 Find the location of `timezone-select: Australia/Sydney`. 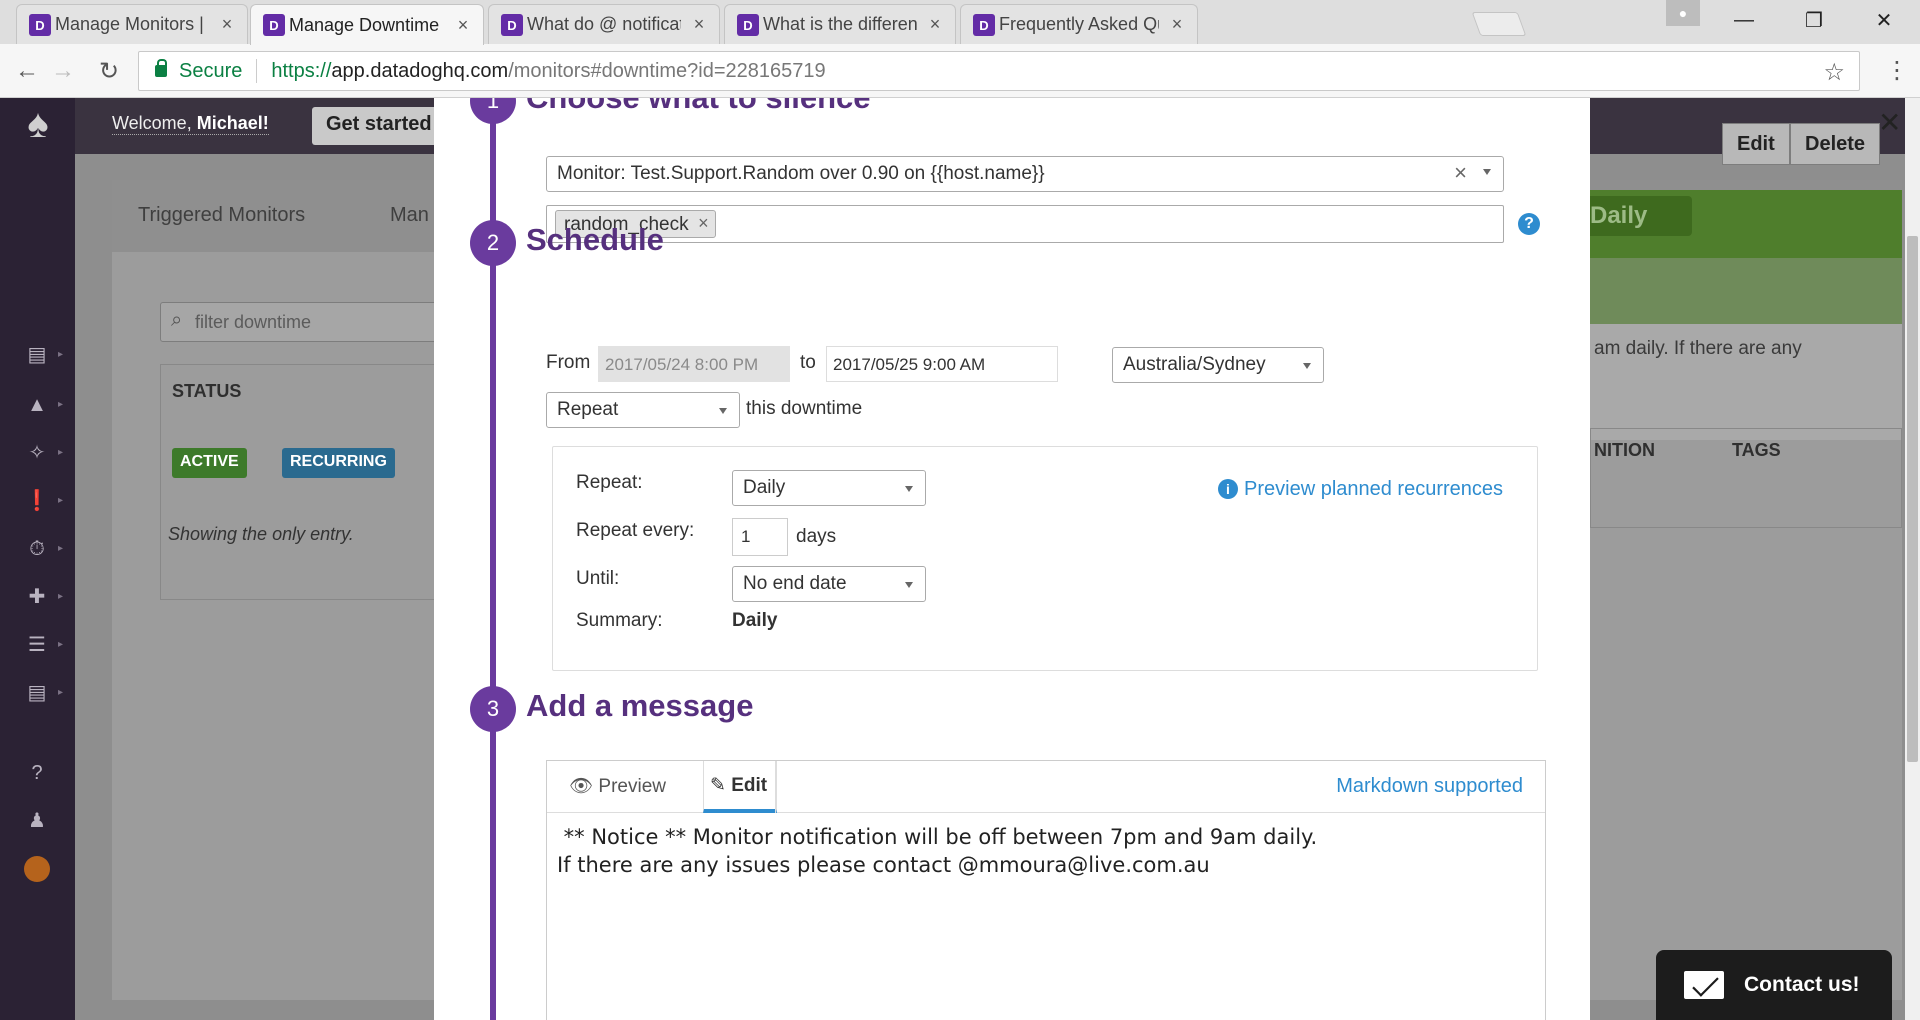

timezone-select: Australia/Sydney is located at coordinates (1218, 365).